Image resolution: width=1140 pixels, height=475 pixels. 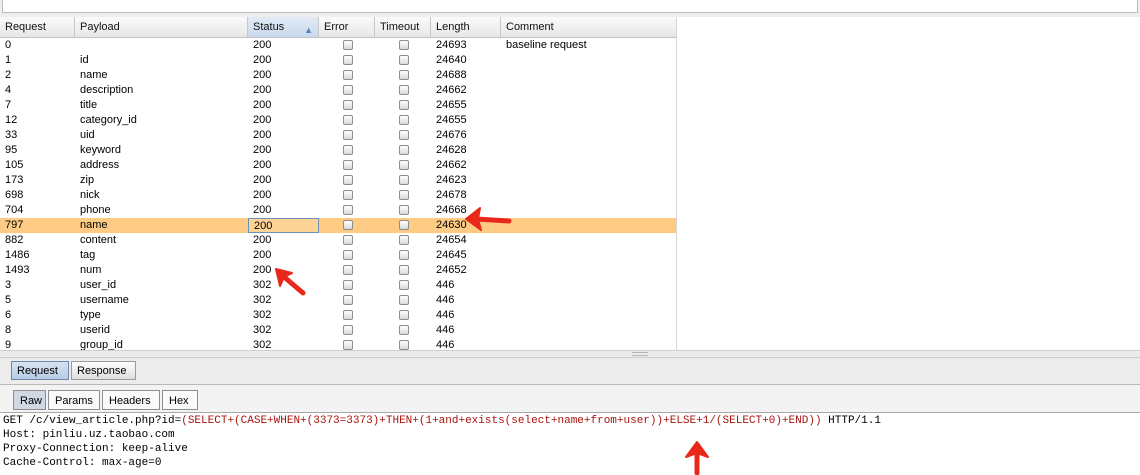 I want to click on table-row: 9 group_id 302 446, so click(x=338, y=344).